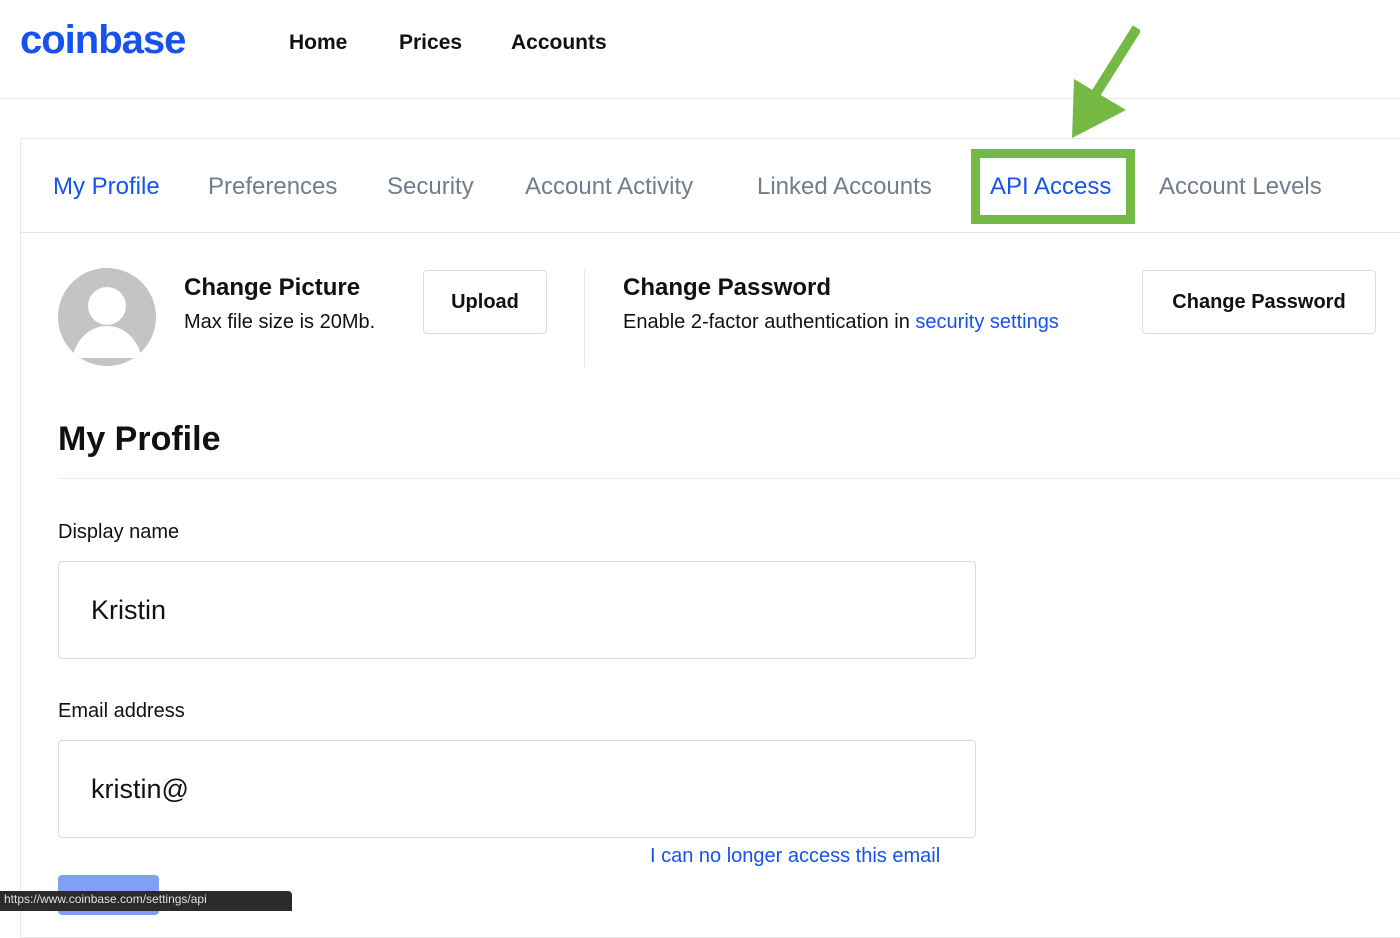 This screenshot has height=938, width=1400. I want to click on display-name-input, so click(517, 610).